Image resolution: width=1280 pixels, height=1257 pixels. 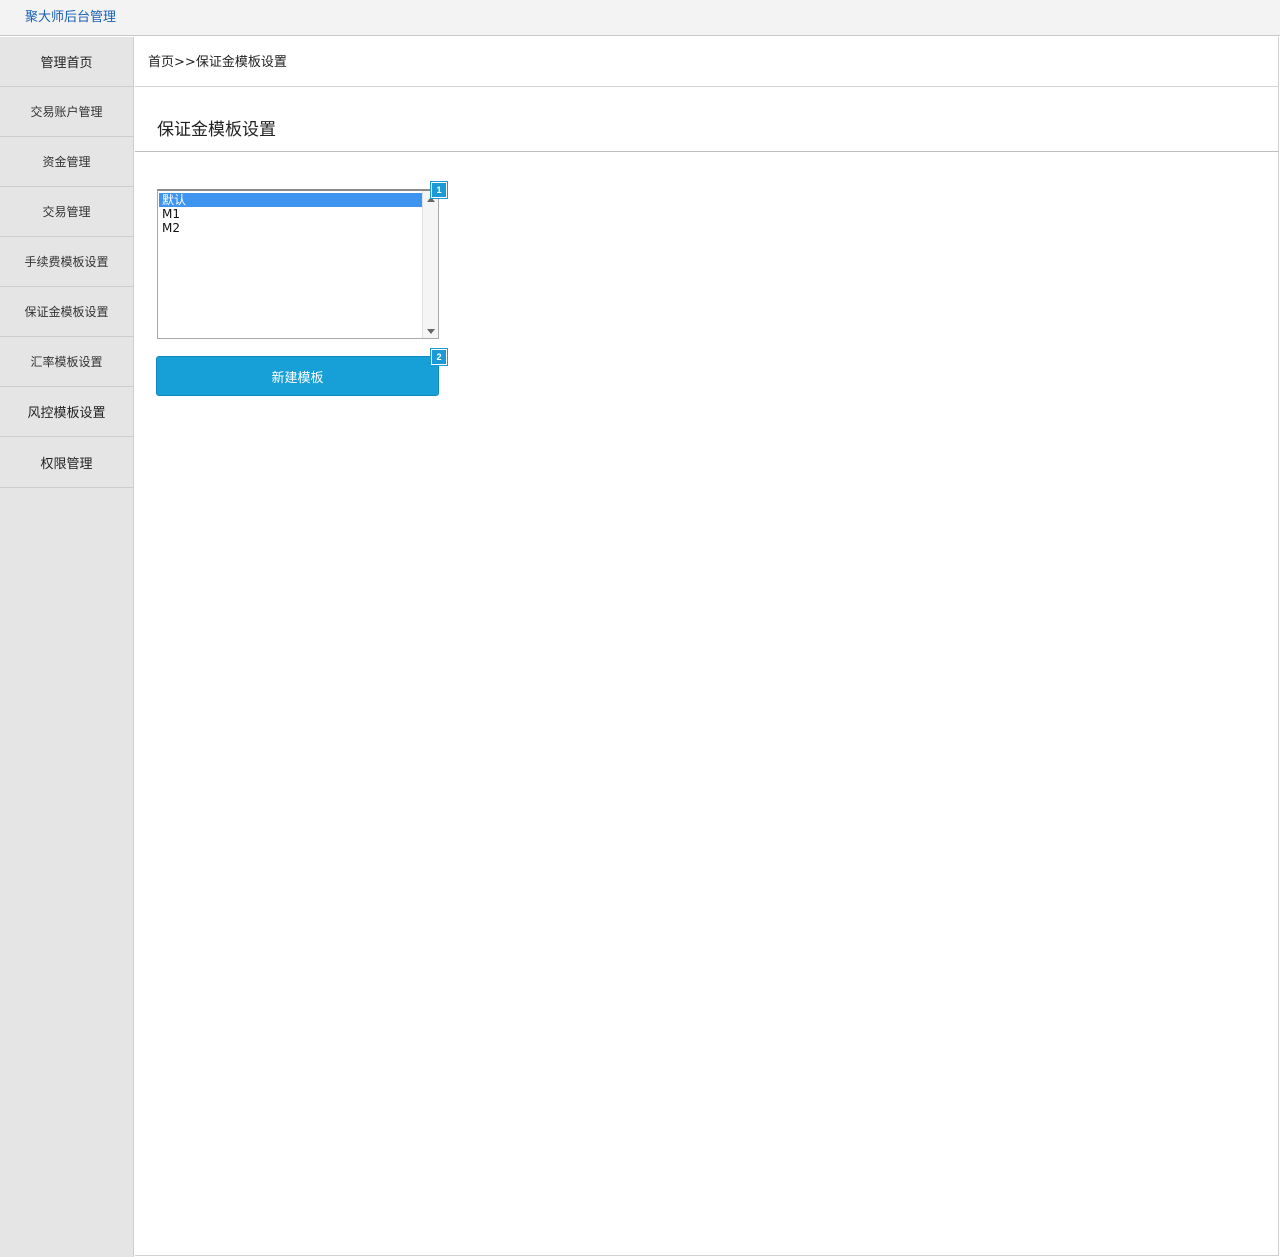 I want to click on sidebar-item-label: 交易管理, so click(x=66, y=212).